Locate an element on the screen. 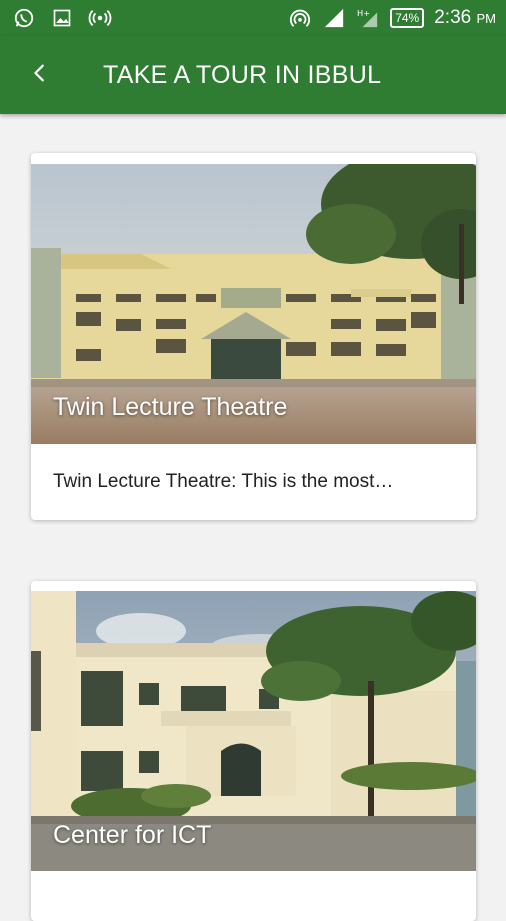  arrow-back-icon is located at coordinates (40, 75).